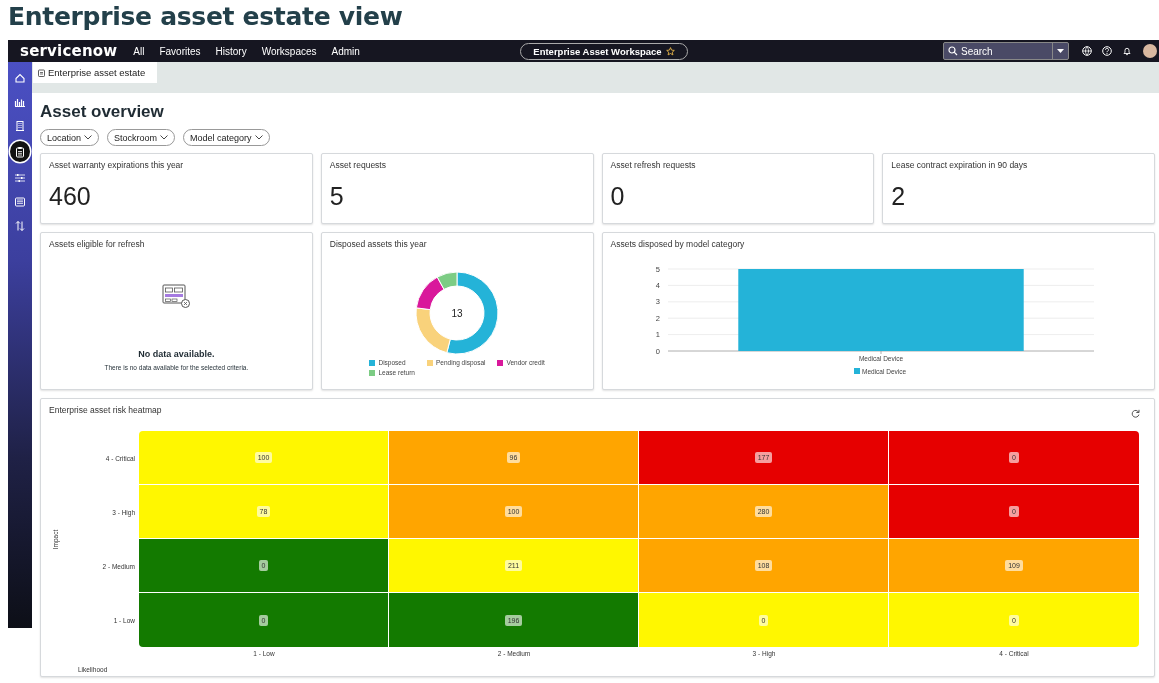  What do you see at coordinates (653, 165) in the screenshot?
I see `card-title: Asset refresh requests` at bounding box center [653, 165].